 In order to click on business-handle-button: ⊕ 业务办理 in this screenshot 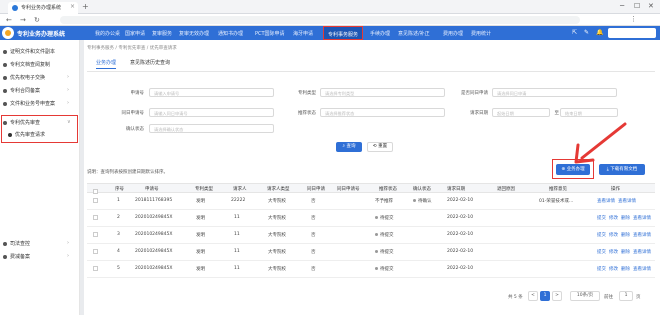, I will do `click(573, 169)`.